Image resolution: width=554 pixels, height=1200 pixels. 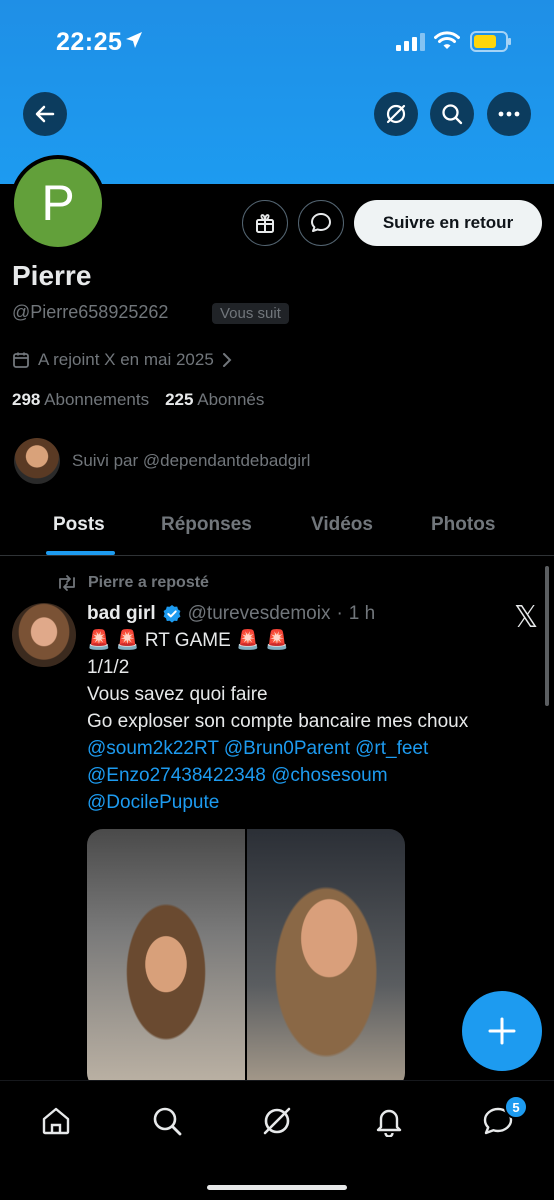 I want to click on profile-name: Pierre, so click(x=52, y=275).